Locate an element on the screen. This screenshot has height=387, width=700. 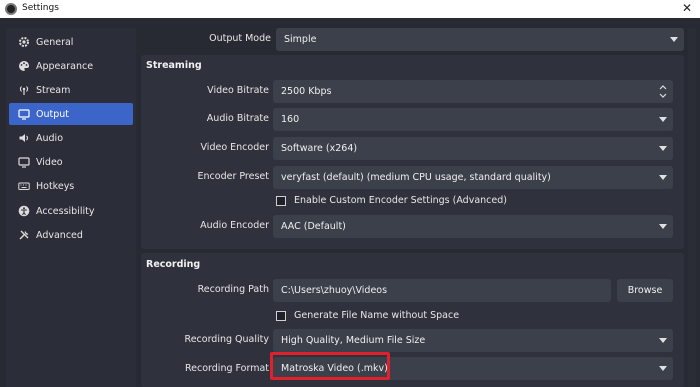
sidebar-item-label: General is located at coordinates (55, 42).